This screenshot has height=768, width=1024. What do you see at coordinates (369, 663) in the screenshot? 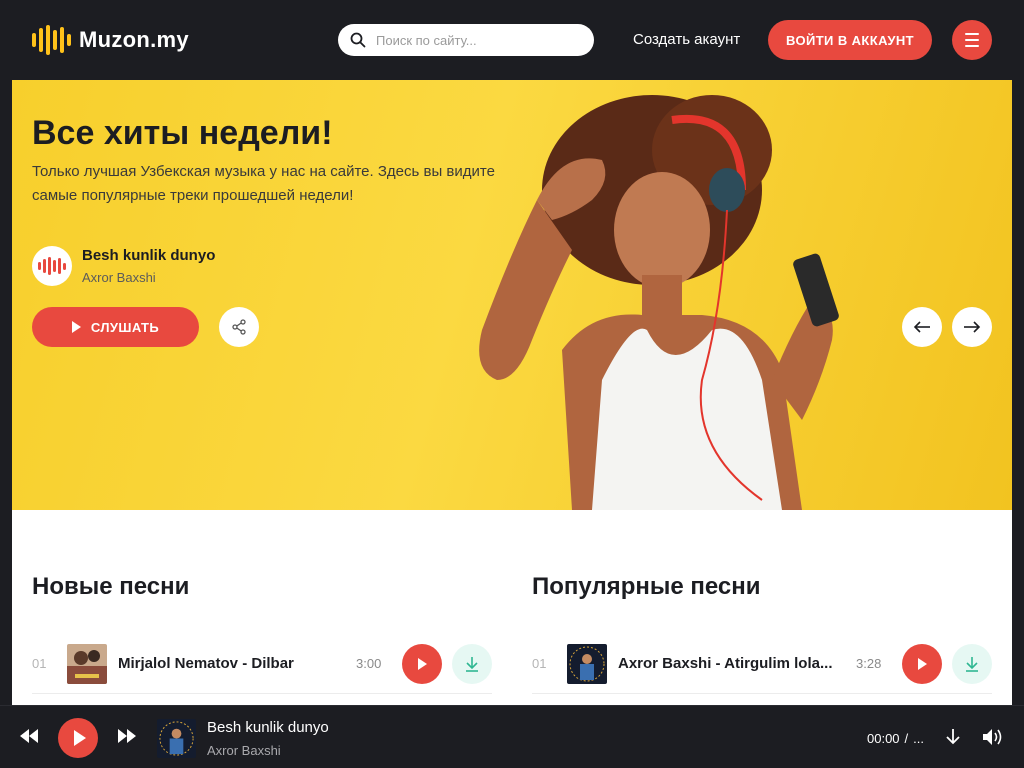
I see `song-duration: 3:00` at bounding box center [369, 663].